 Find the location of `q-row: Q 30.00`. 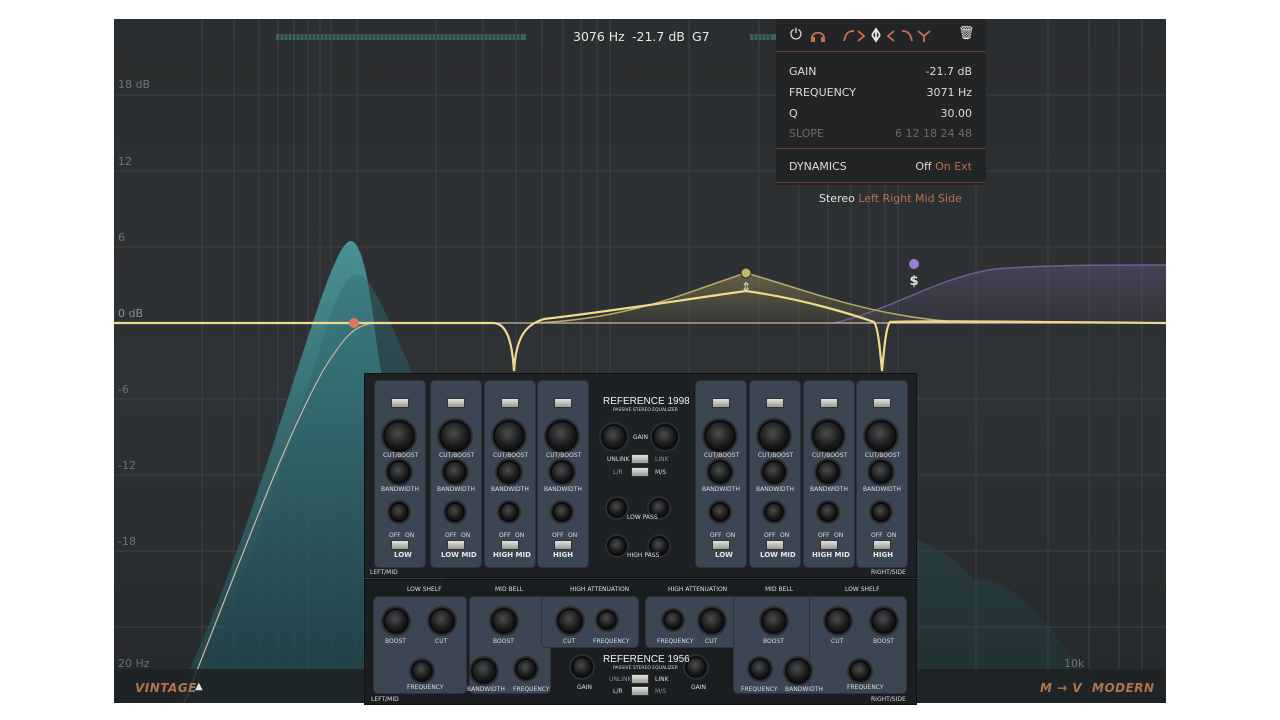

q-row: Q 30.00 is located at coordinates (880, 113).